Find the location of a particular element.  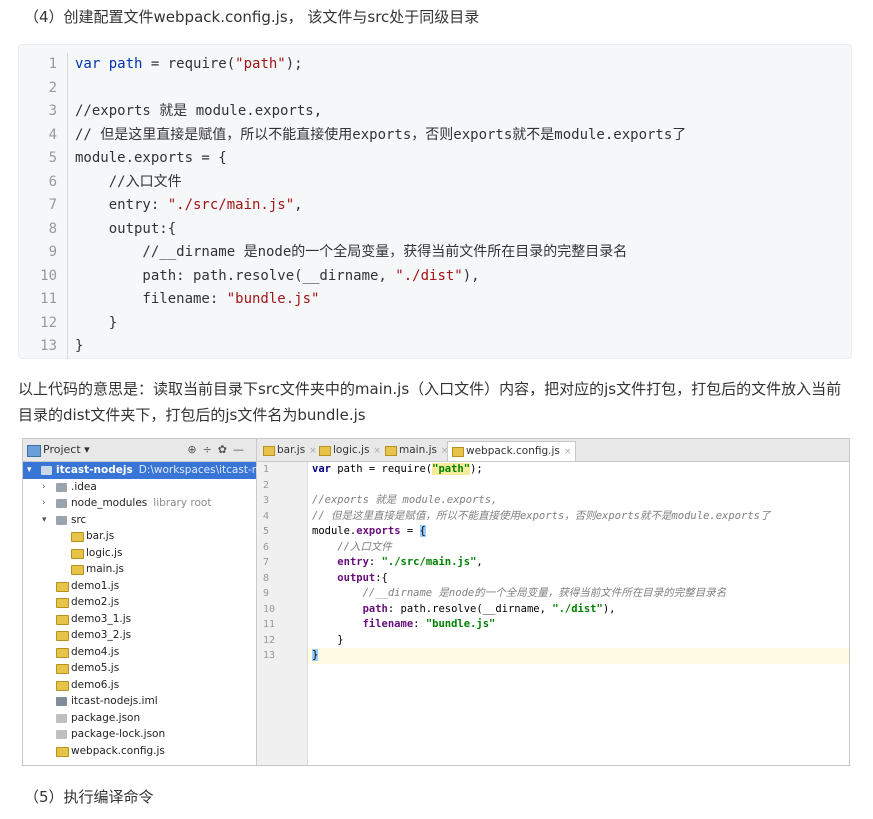

project-panel-header: Project ▾ ⊕÷✿— is located at coordinates (139, 450).